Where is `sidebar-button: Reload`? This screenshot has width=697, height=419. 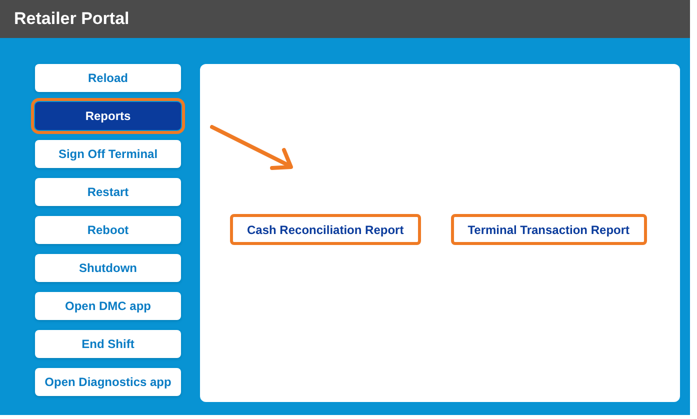 sidebar-button: Reload is located at coordinates (108, 78).